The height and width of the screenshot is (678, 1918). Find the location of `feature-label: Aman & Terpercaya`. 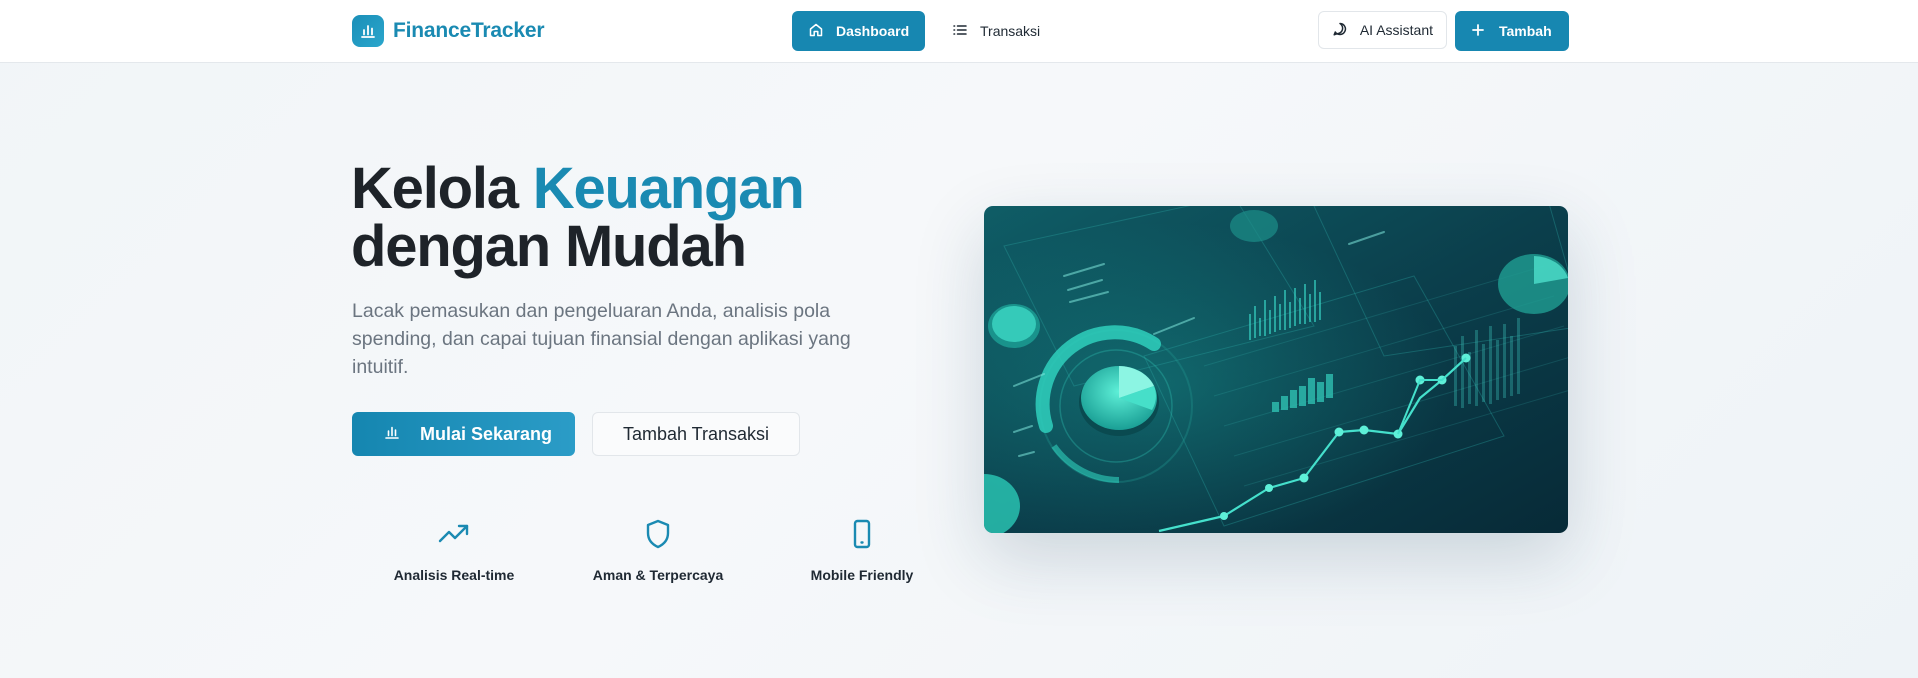

feature-label: Aman & Terpercaya is located at coordinates (658, 575).